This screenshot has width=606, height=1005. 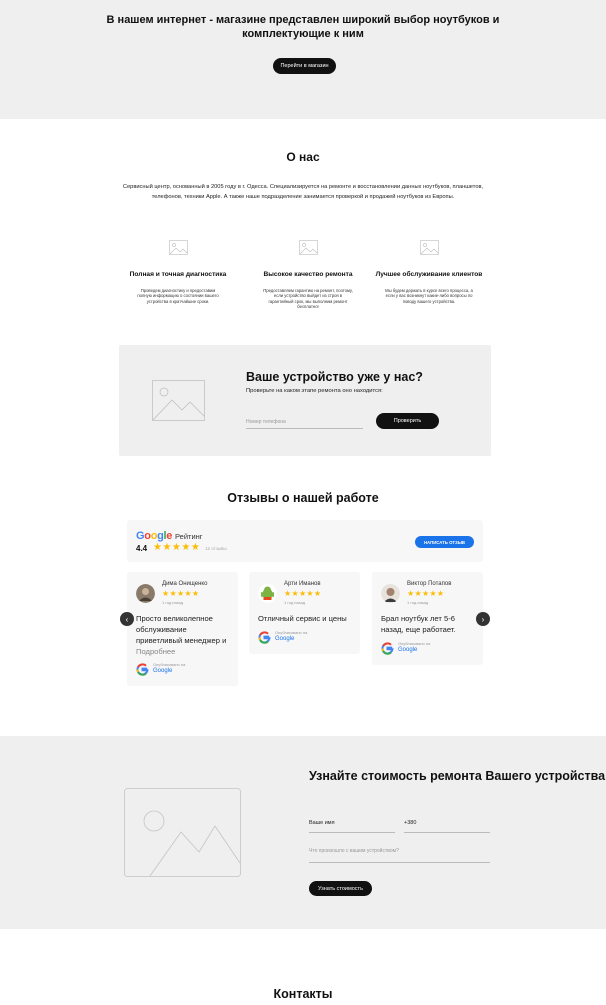 I want to click on feature-title: Полная и точная диагностика, so click(x=178, y=274).